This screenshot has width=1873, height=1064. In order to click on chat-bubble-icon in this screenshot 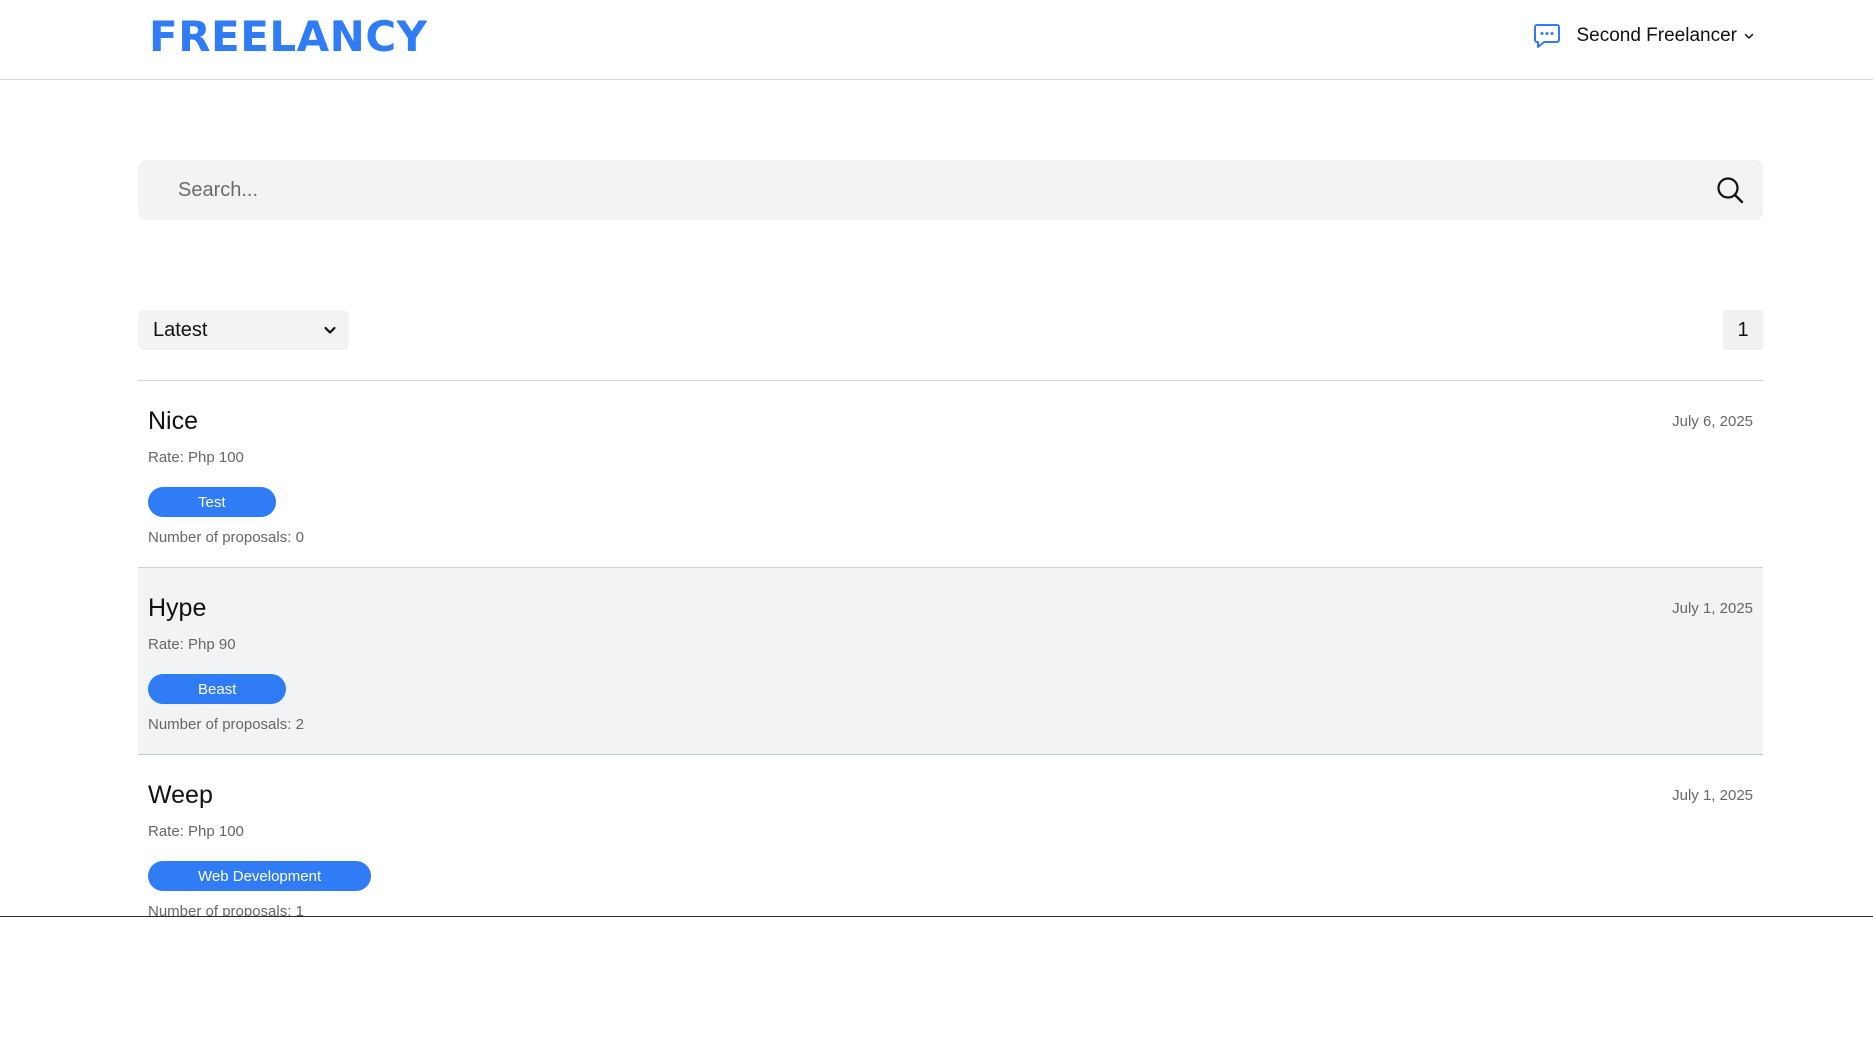, I will do `click(1547, 36)`.